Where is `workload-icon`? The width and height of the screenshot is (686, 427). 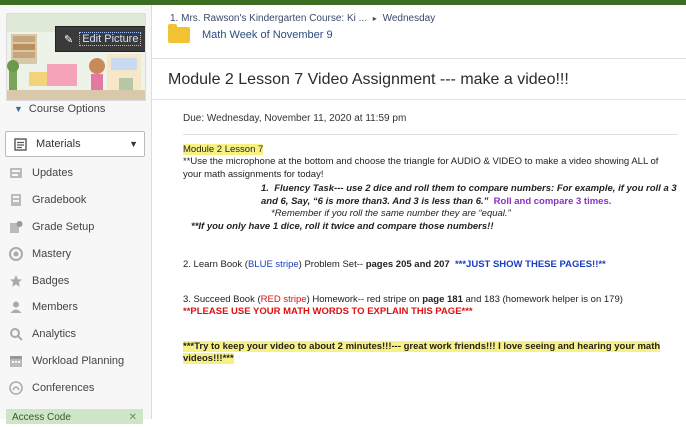
workload-icon is located at coordinates (16, 361).